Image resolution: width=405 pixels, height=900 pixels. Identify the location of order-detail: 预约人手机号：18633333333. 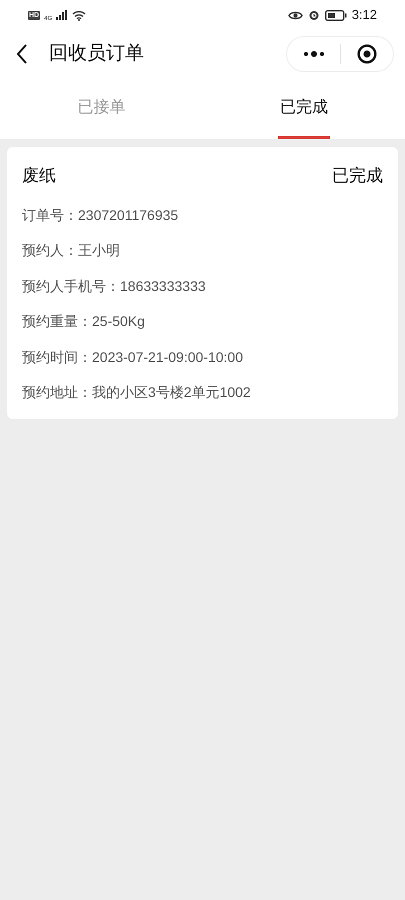
(114, 286).